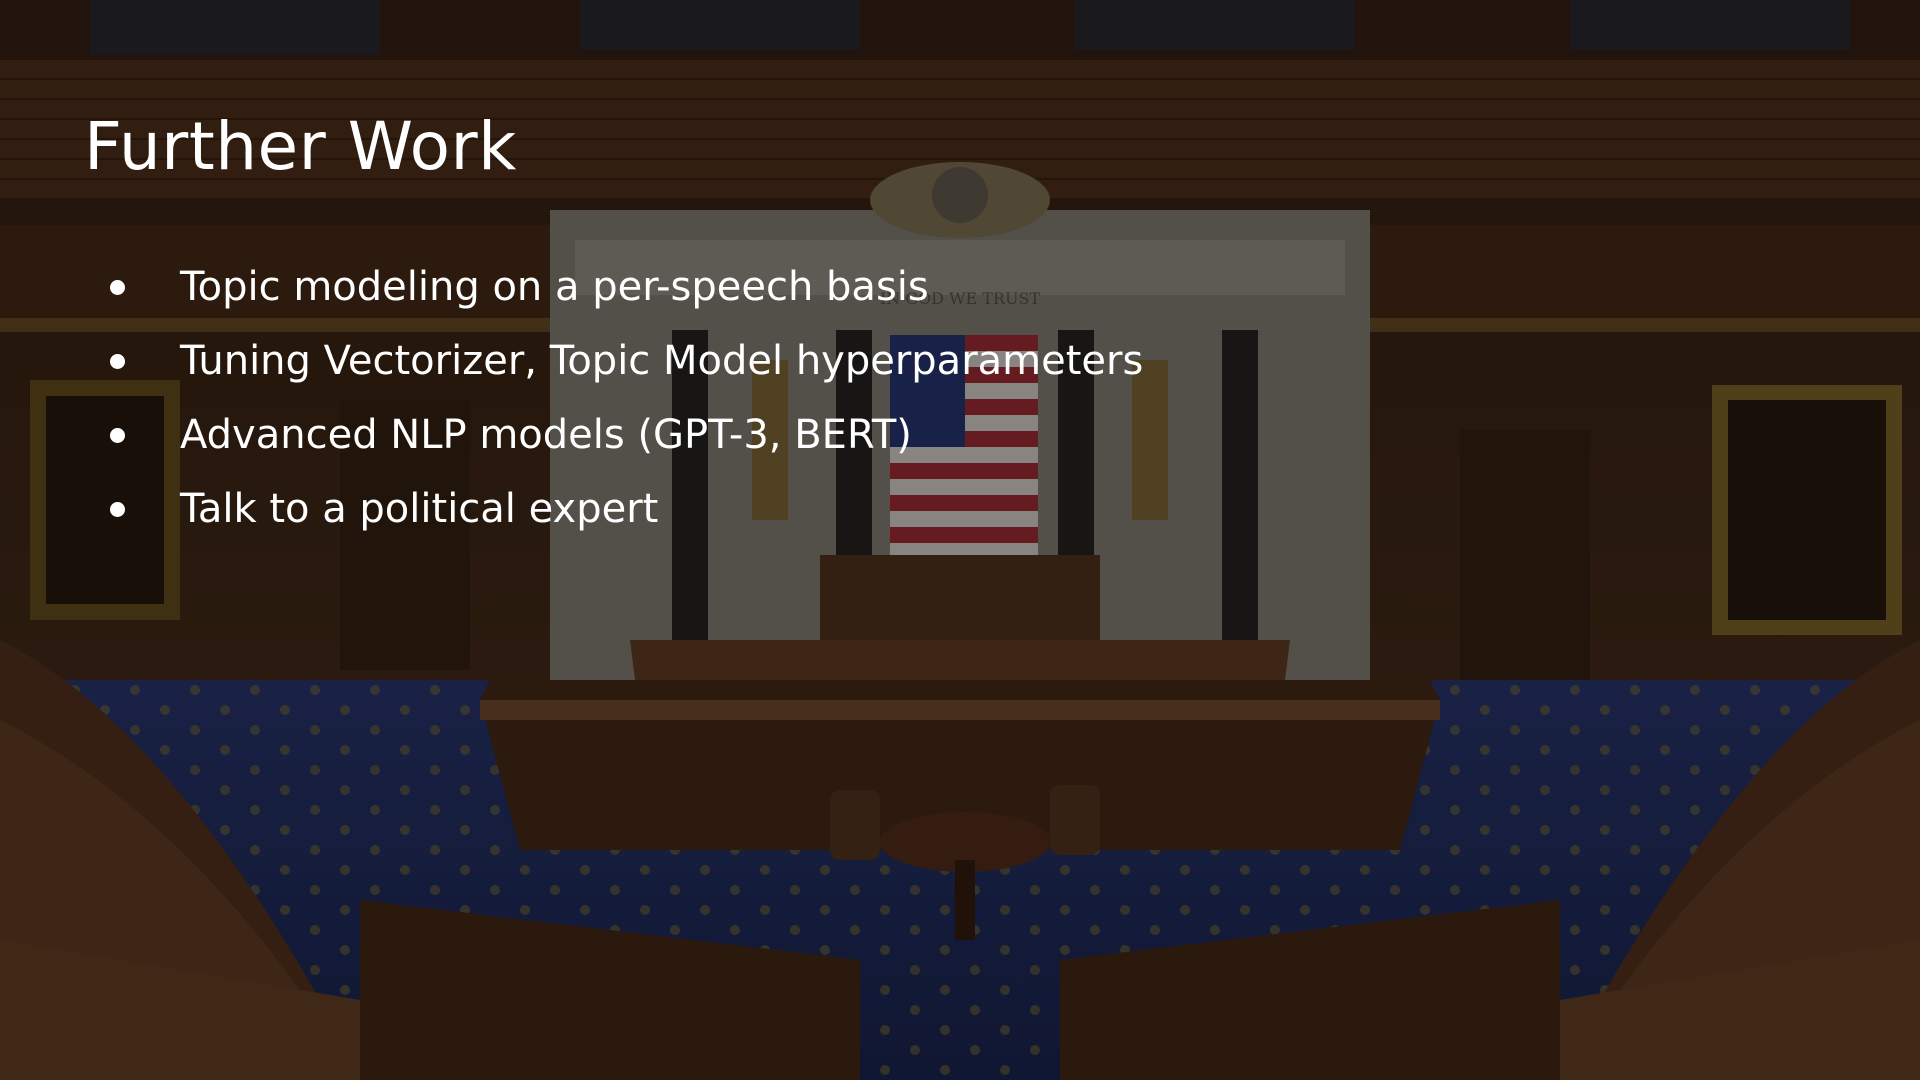 The width and height of the screenshot is (1920, 1080). I want to click on bullet-text: Talk to a political expert, so click(419, 509).